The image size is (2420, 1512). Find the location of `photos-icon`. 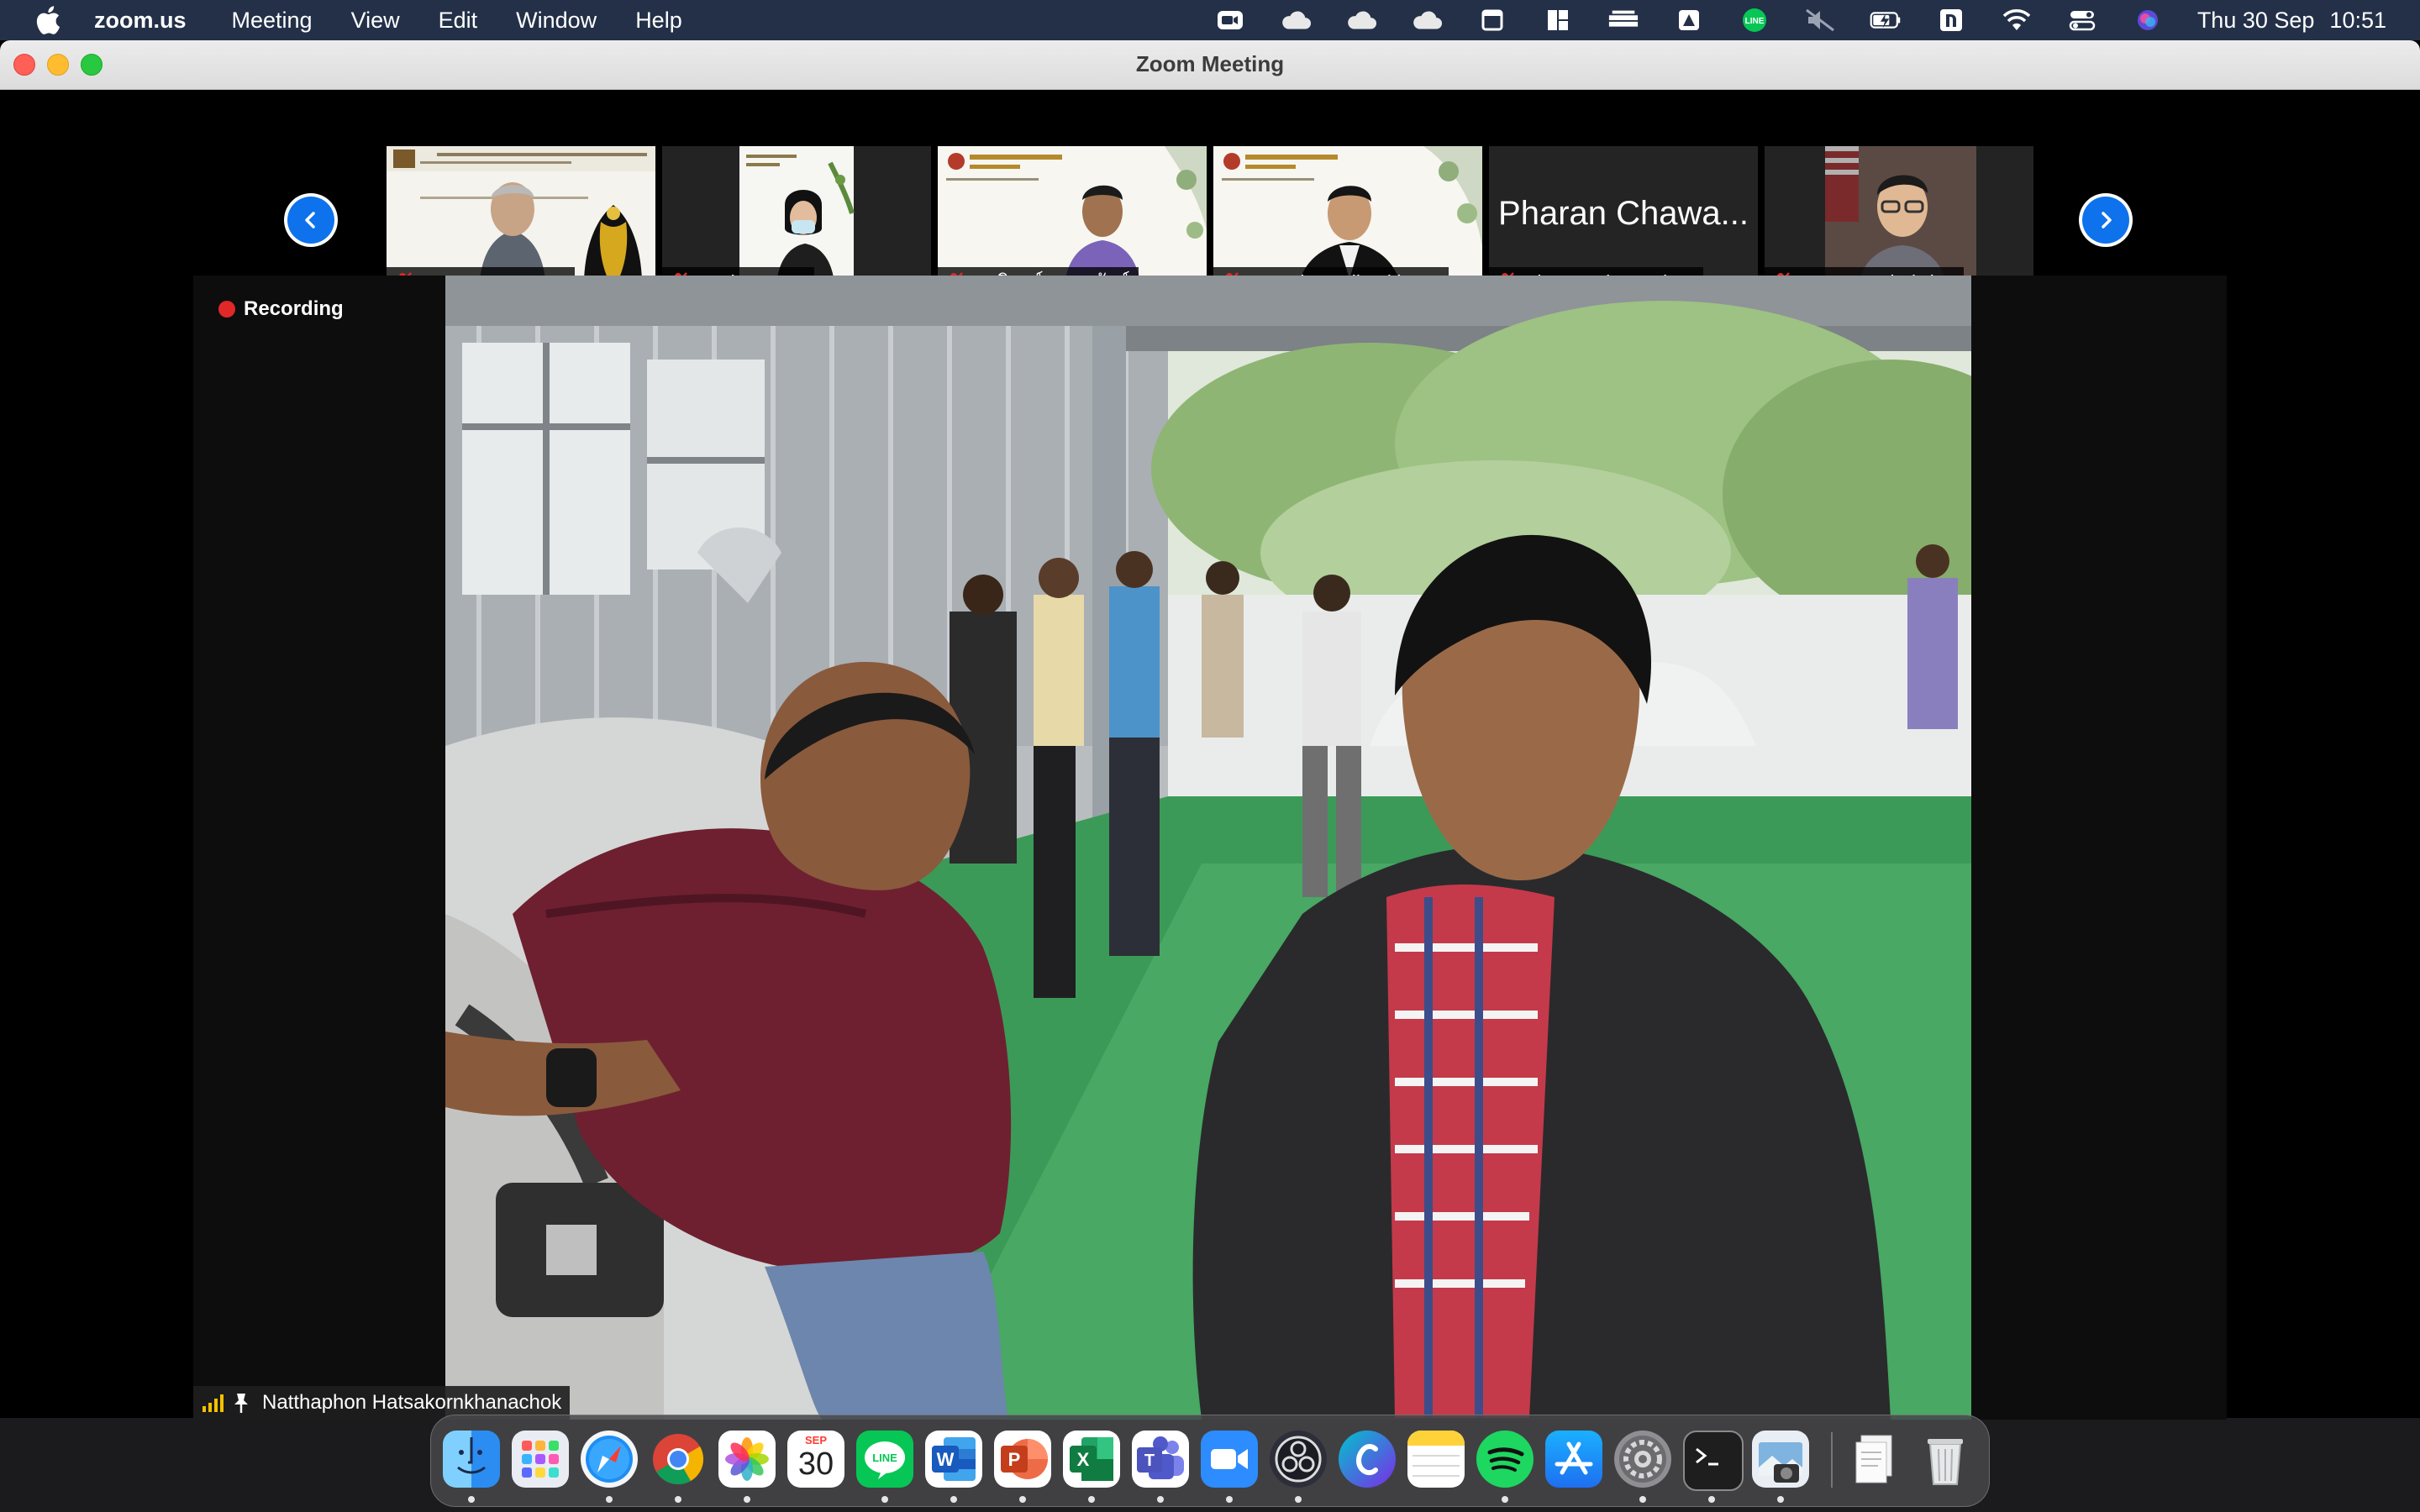

photos-icon is located at coordinates (747, 1459).